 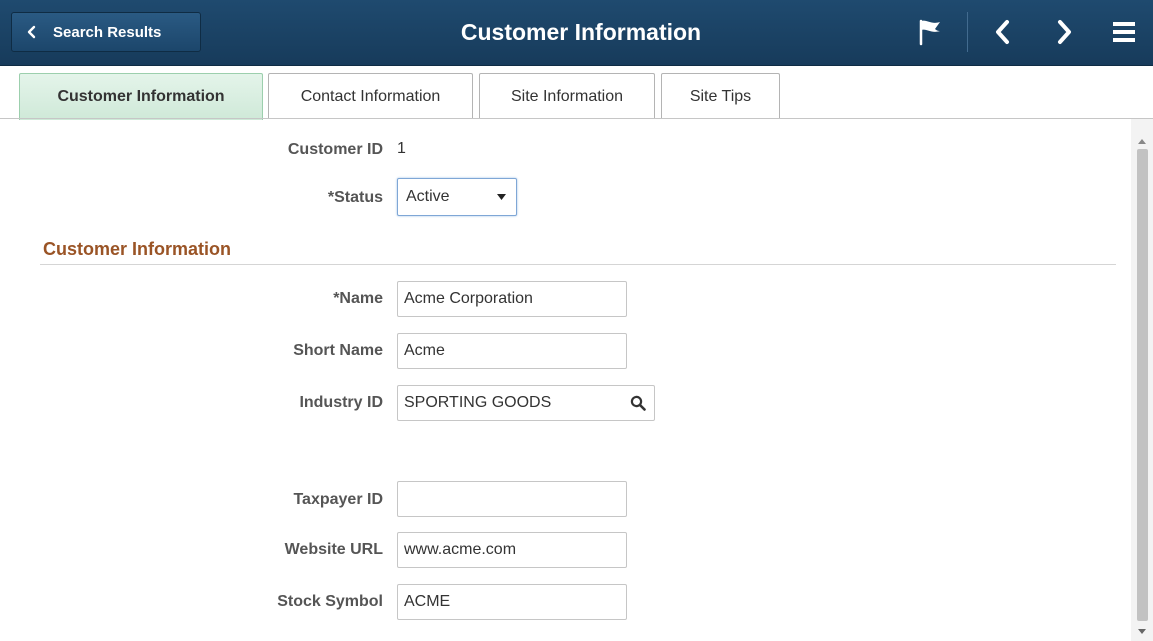 I want to click on status-label: *Status, so click(x=355, y=197).